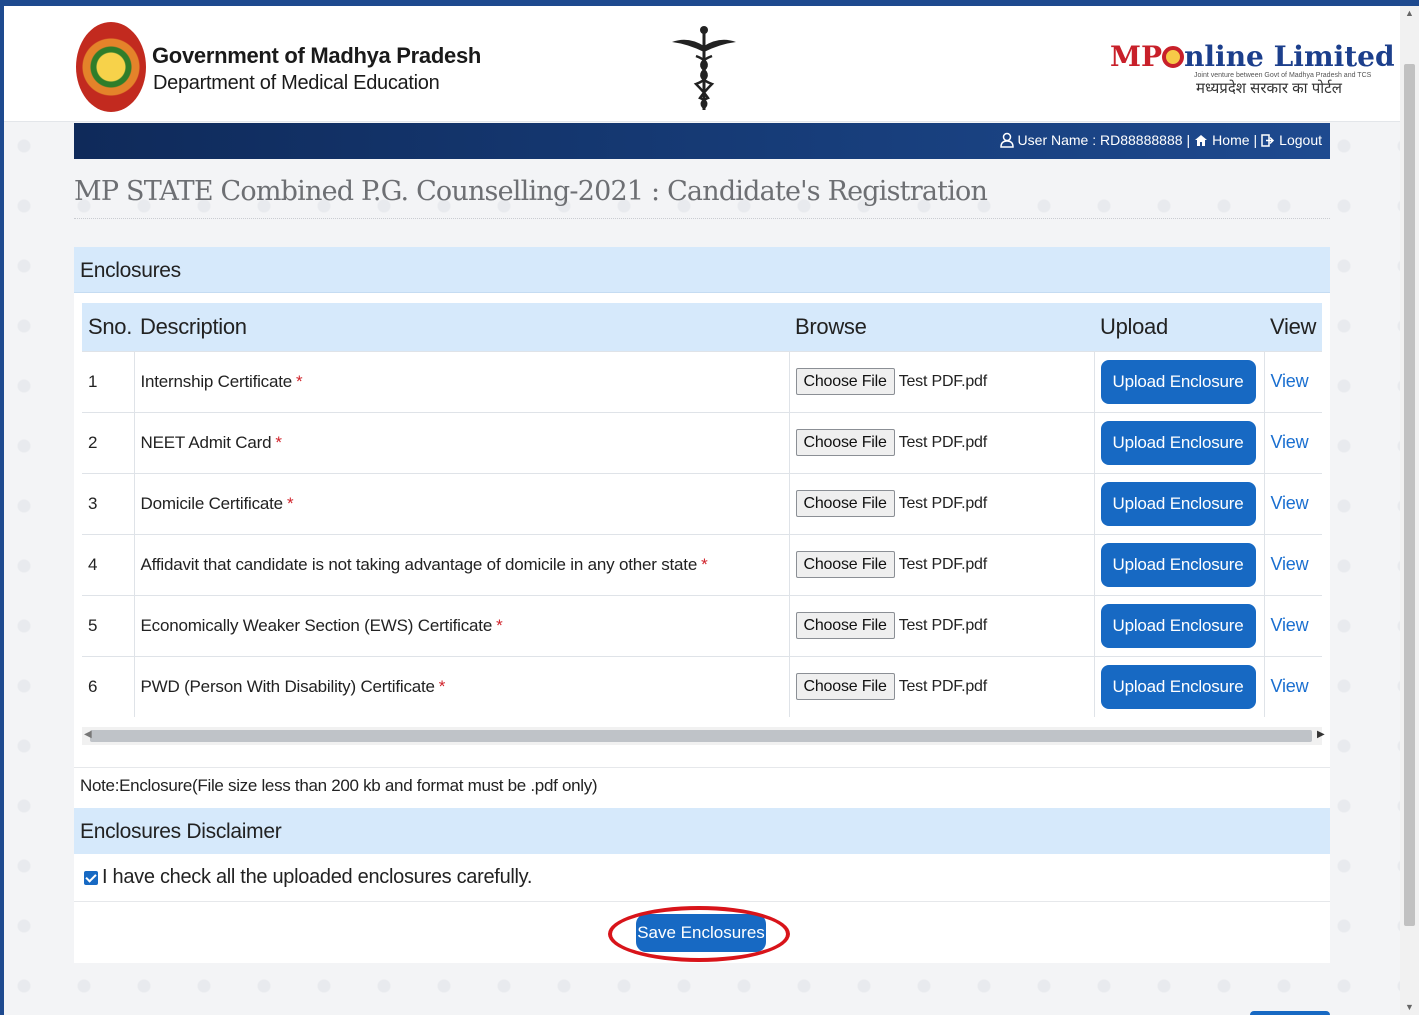 This screenshot has width=1419, height=1015. Describe the element at coordinates (108, 381) in the screenshot. I see `row-sno: 1` at that location.